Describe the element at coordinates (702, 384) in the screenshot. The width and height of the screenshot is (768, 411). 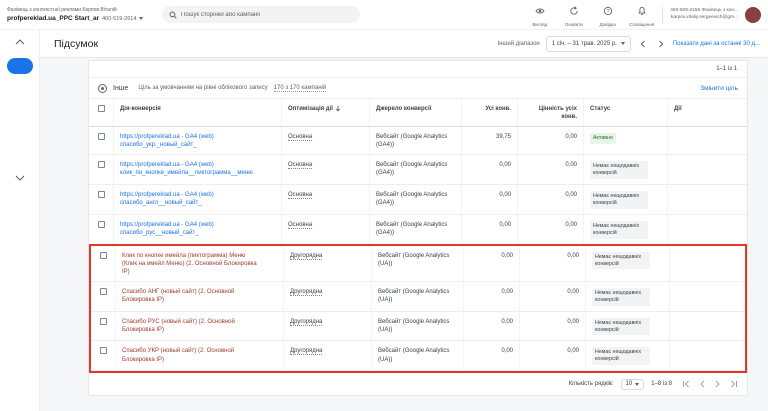
I see `previous-page-button` at that location.